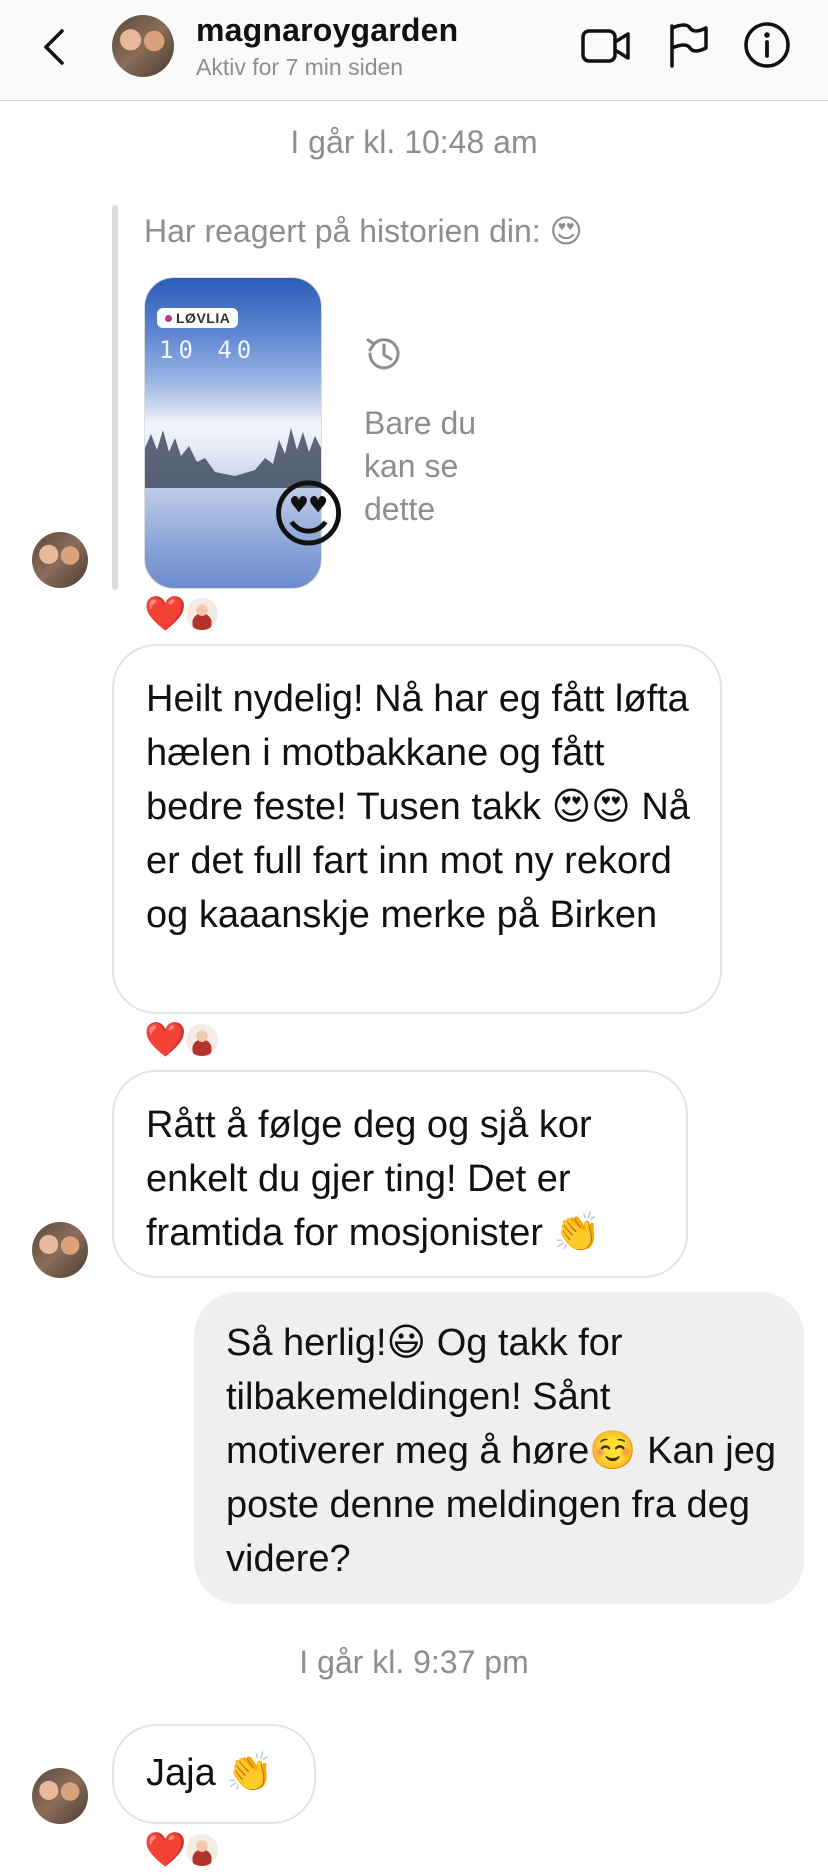 The width and height of the screenshot is (828, 1875). Describe the element at coordinates (420, 466) in the screenshot. I see `visibility-note: Bare du kan se dette` at that location.